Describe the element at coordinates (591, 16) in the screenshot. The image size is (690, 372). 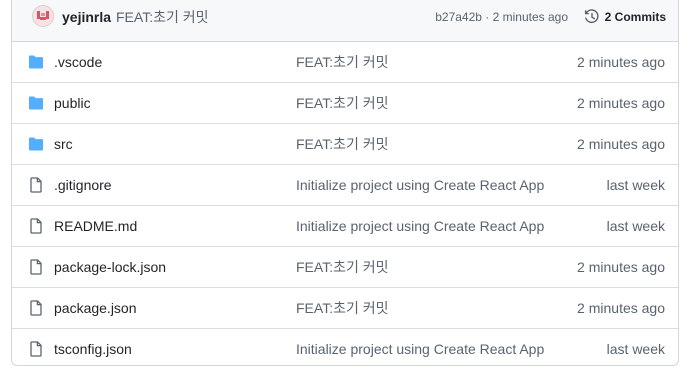
I see `history-icon` at that location.